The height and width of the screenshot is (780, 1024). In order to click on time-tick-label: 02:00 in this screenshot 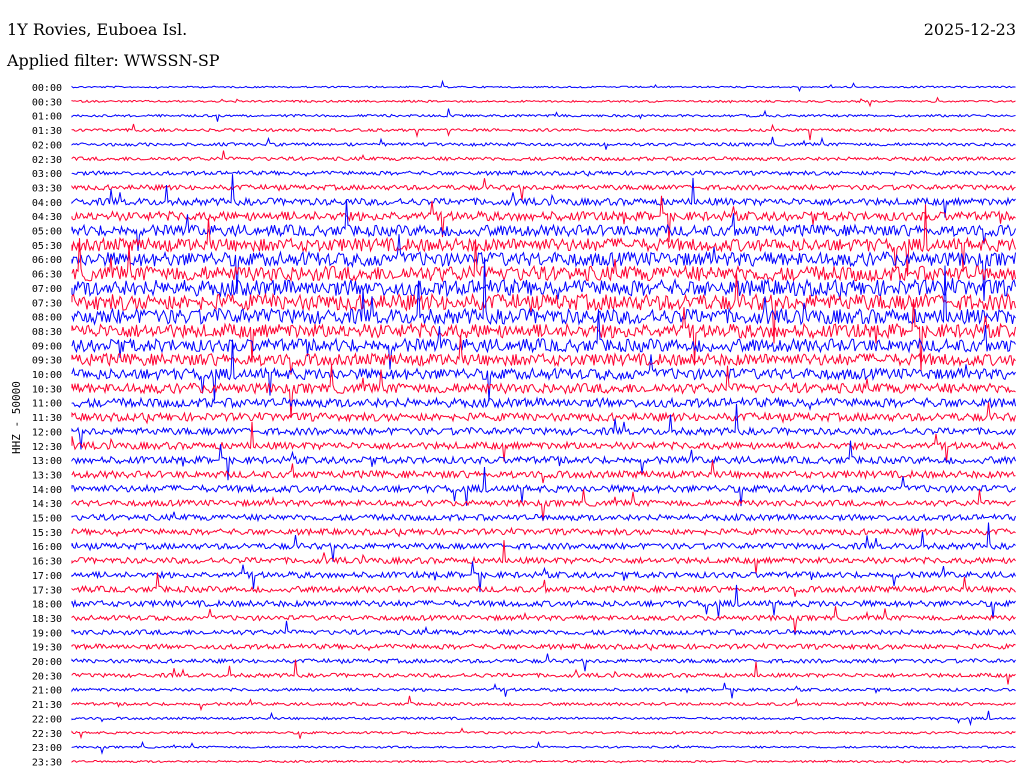, I will do `click(47, 145)`.